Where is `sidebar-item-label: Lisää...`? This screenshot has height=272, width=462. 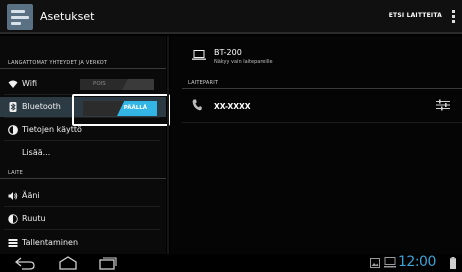 sidebar-item-label: Lisää... is located at coordinates (36, 152).